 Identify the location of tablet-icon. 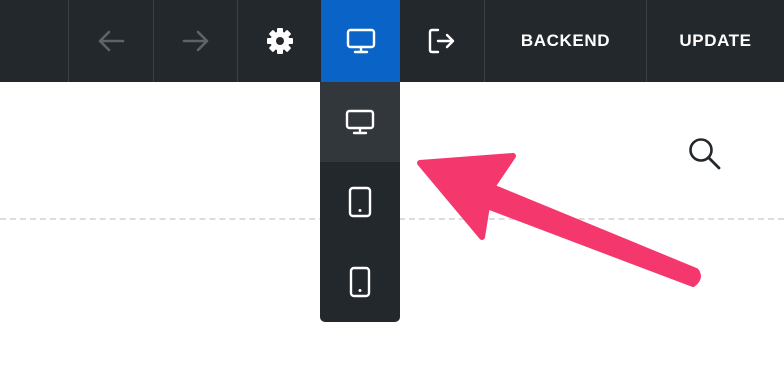
(360, 202).